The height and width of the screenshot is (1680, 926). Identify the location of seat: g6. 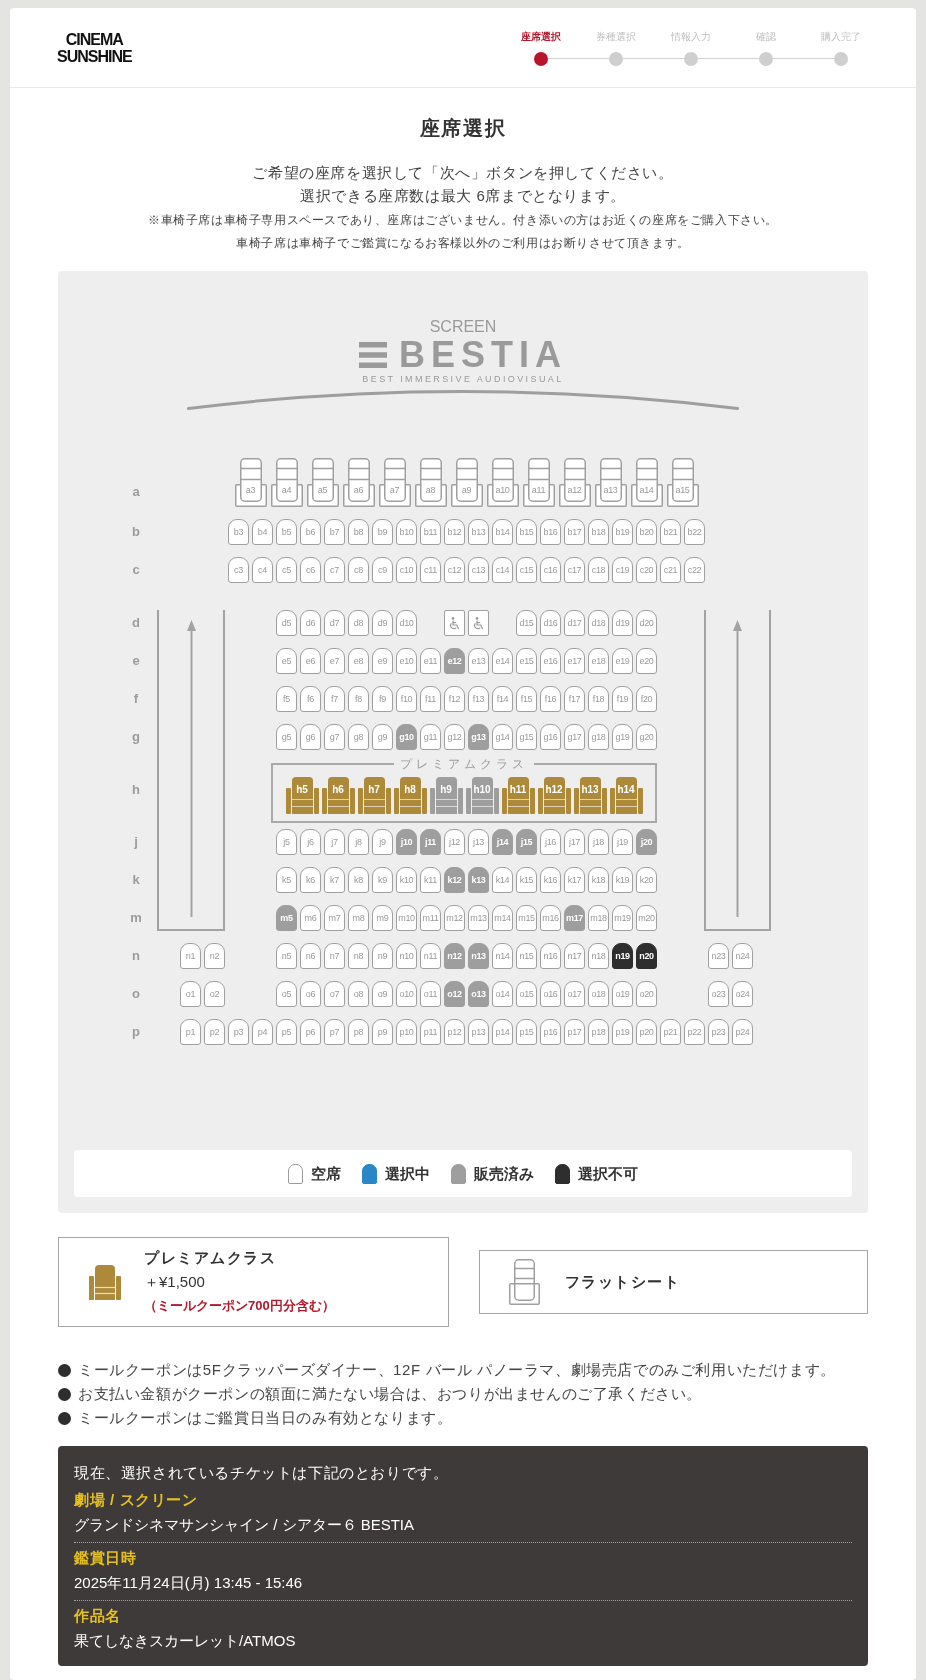
(310, 737).